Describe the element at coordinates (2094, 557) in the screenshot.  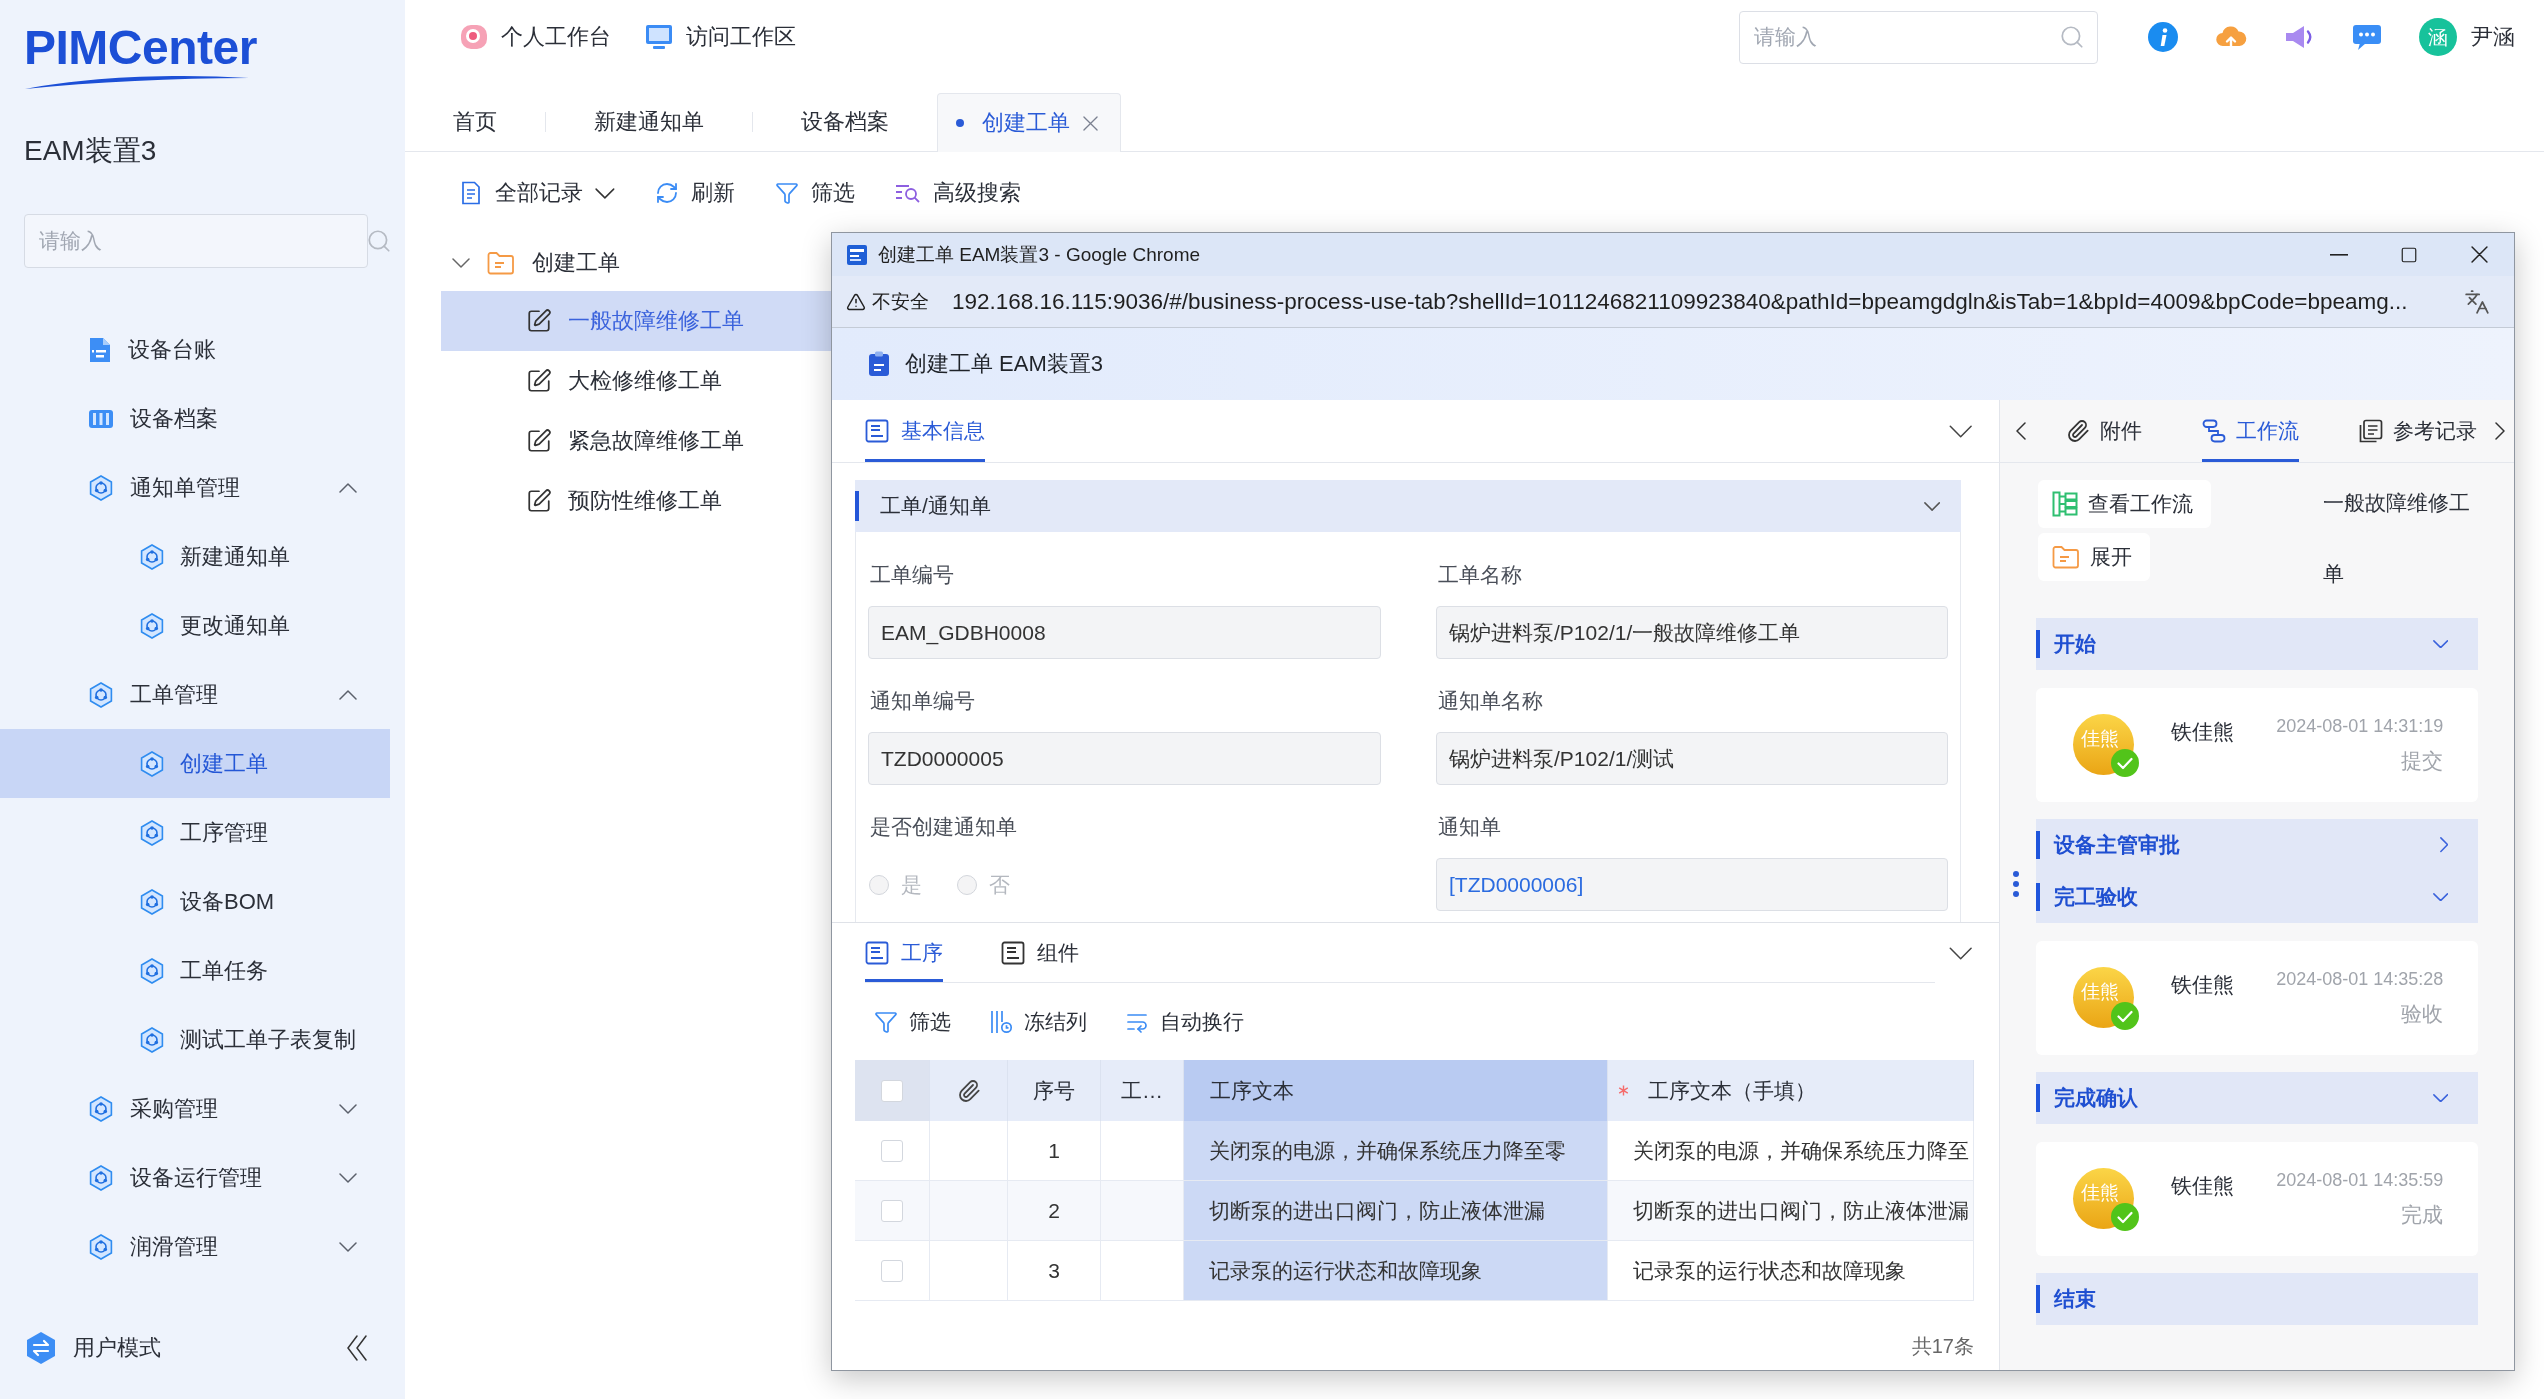
I see `action-button: 展开` at that location.